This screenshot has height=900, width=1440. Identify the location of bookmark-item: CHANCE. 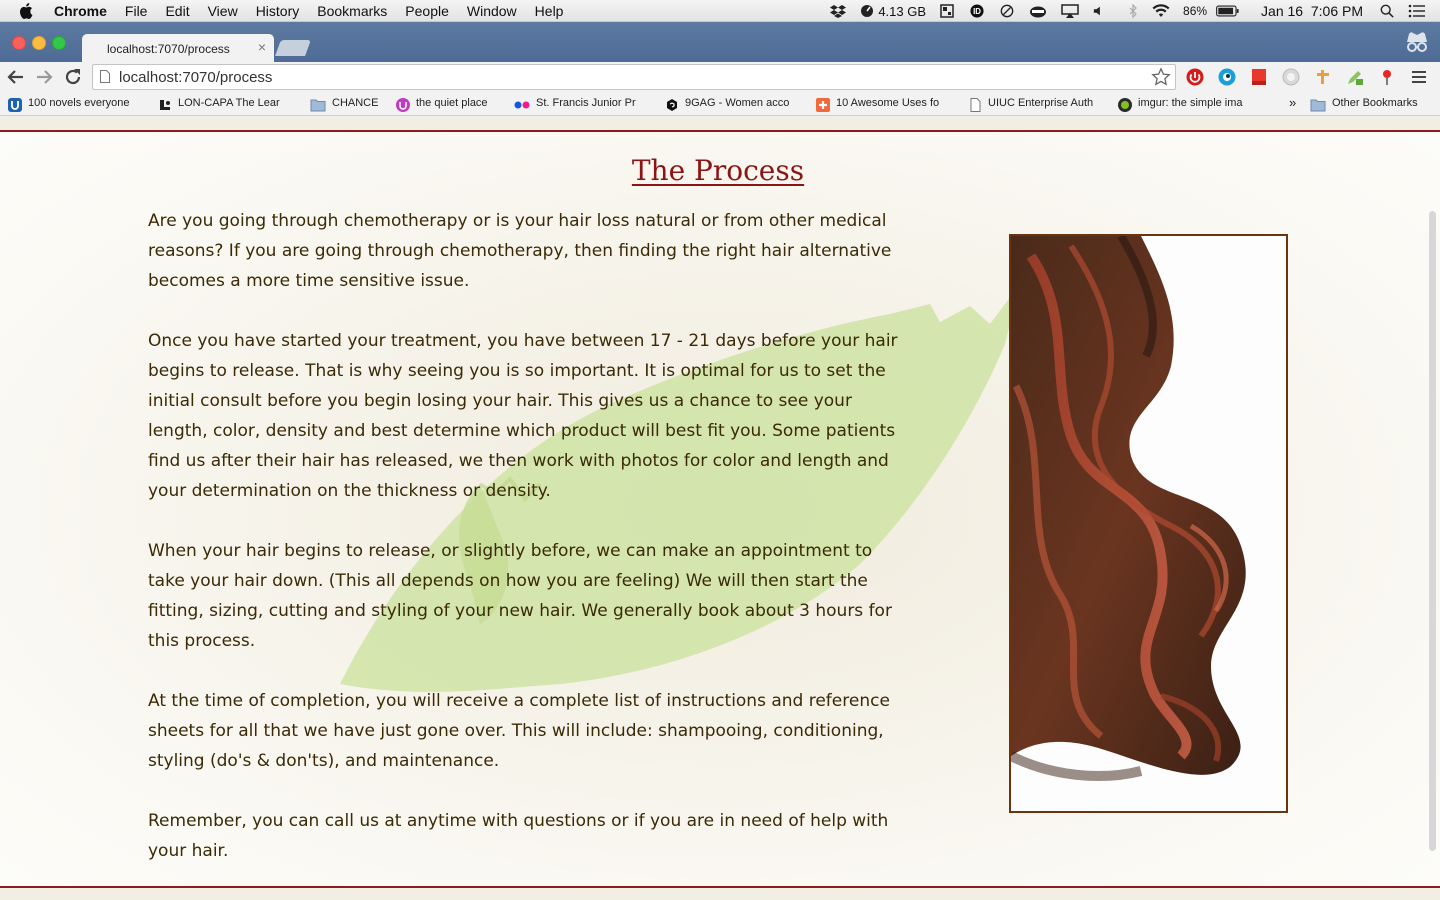
(350, 104).